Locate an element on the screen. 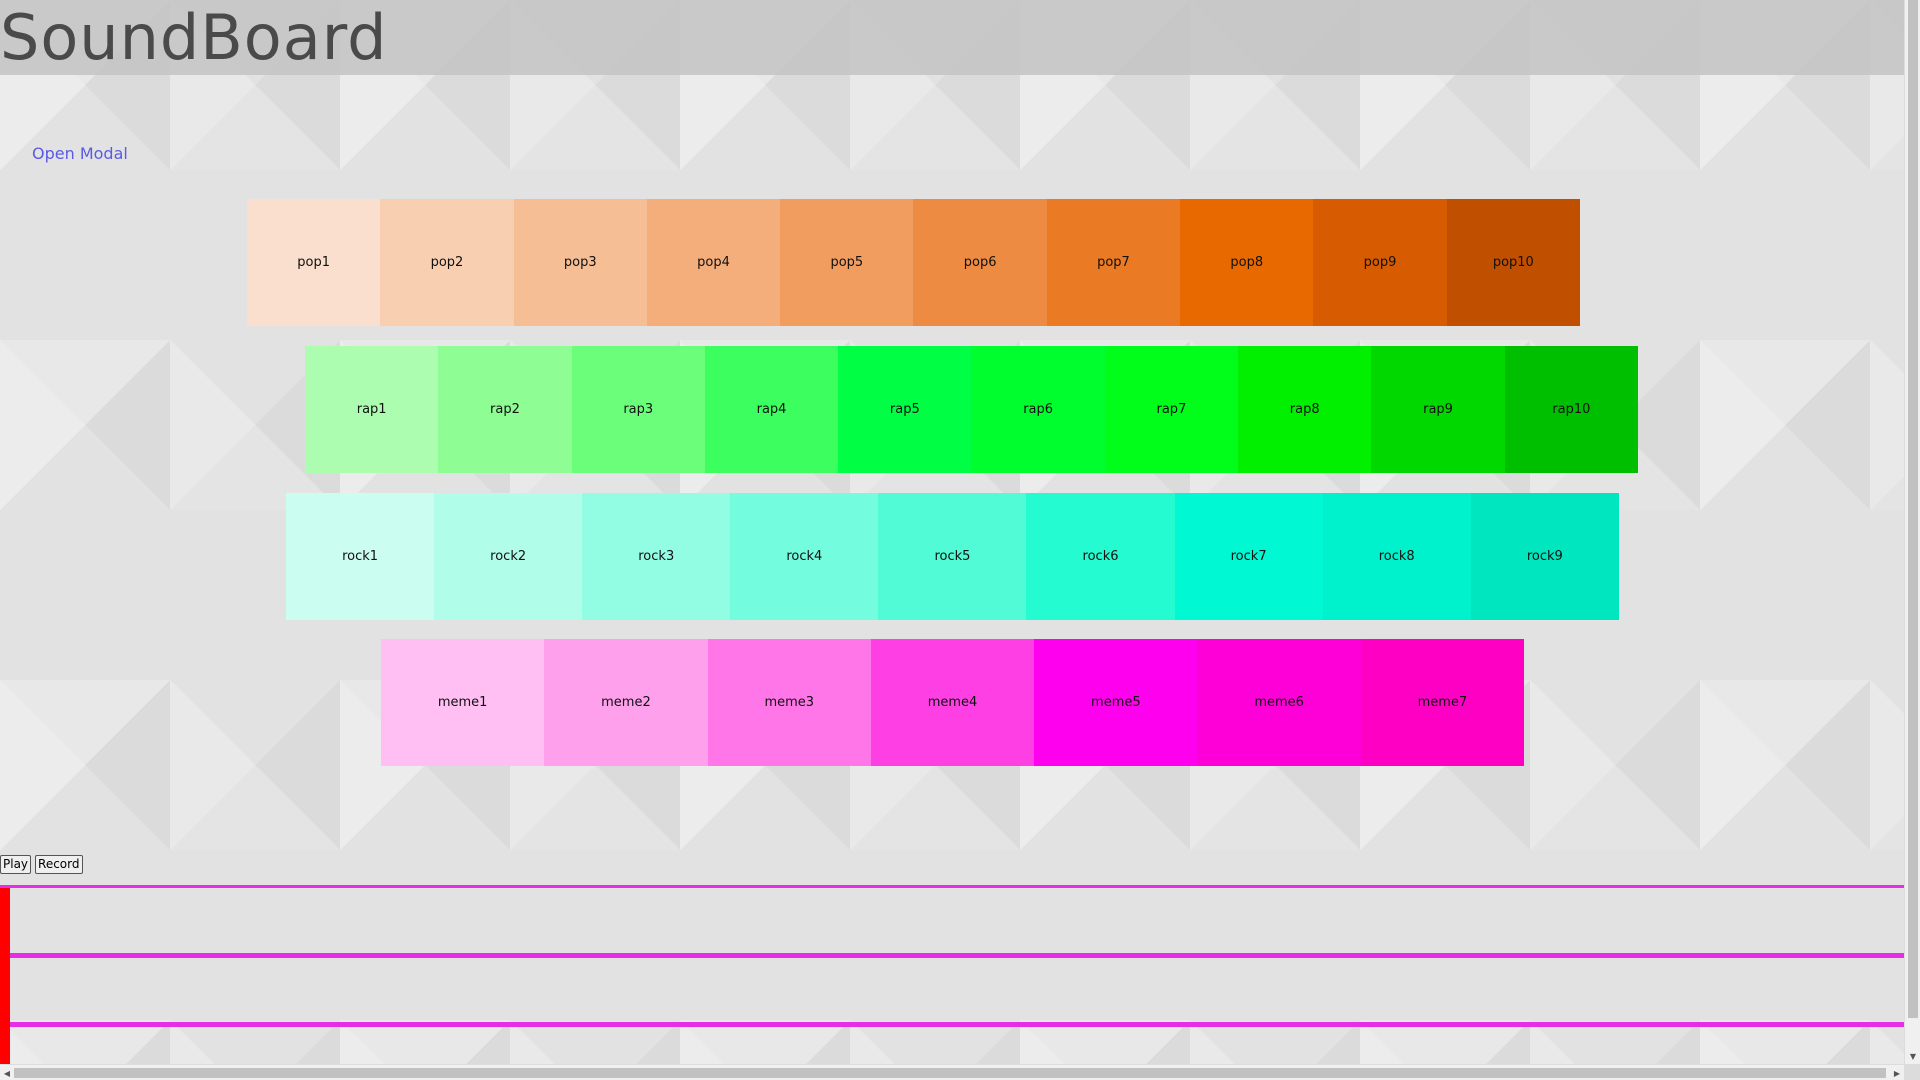 The image size is (1920, 1080). sound-pad-meme-4: meme4 is located at coordinates (952, 702).